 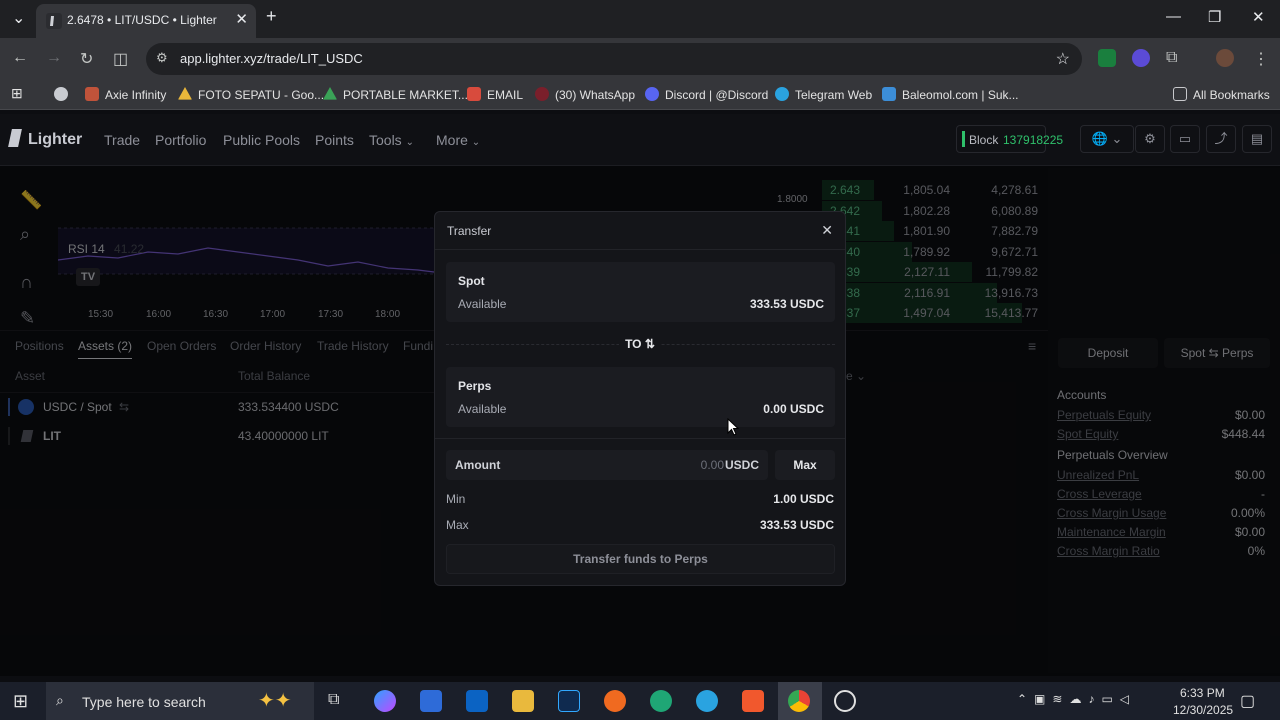 What do you see at coordinates (1173, 16) in the screenshot?
I see `minimize-icon: —` at bounding box center [1173, 16].